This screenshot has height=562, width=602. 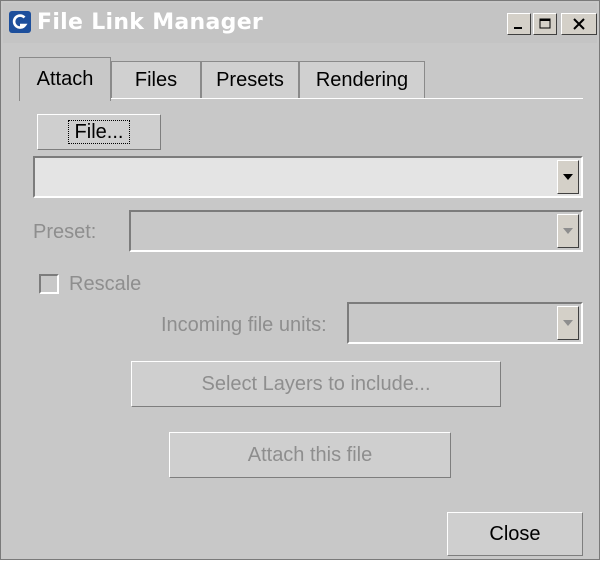 I want to click on tab-rendering: Rendering, so click(x=362, y=80).